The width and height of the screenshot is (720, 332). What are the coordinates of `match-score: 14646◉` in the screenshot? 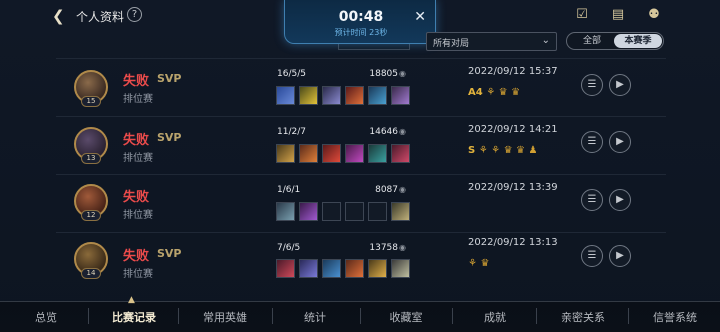 It's located at (387, 132).